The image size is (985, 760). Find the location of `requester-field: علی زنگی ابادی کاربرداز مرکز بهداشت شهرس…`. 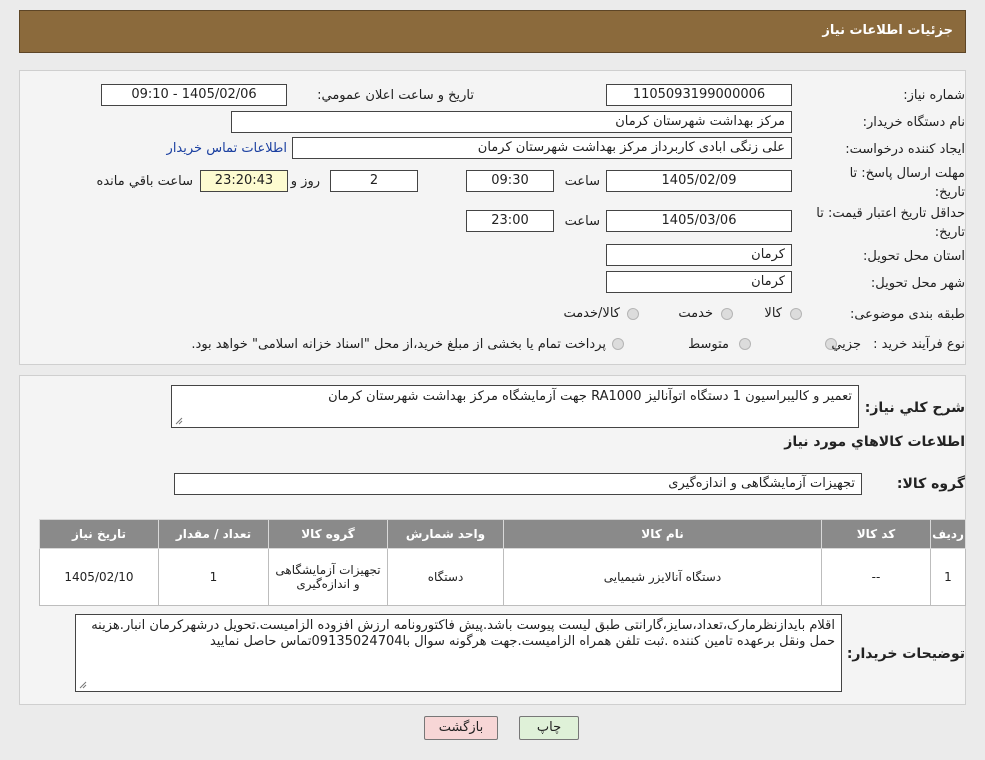

requester-field: علی زنگی ابادی کاربرداز مرکز بهداشت شهرس… is located at coordinates (542, 148).